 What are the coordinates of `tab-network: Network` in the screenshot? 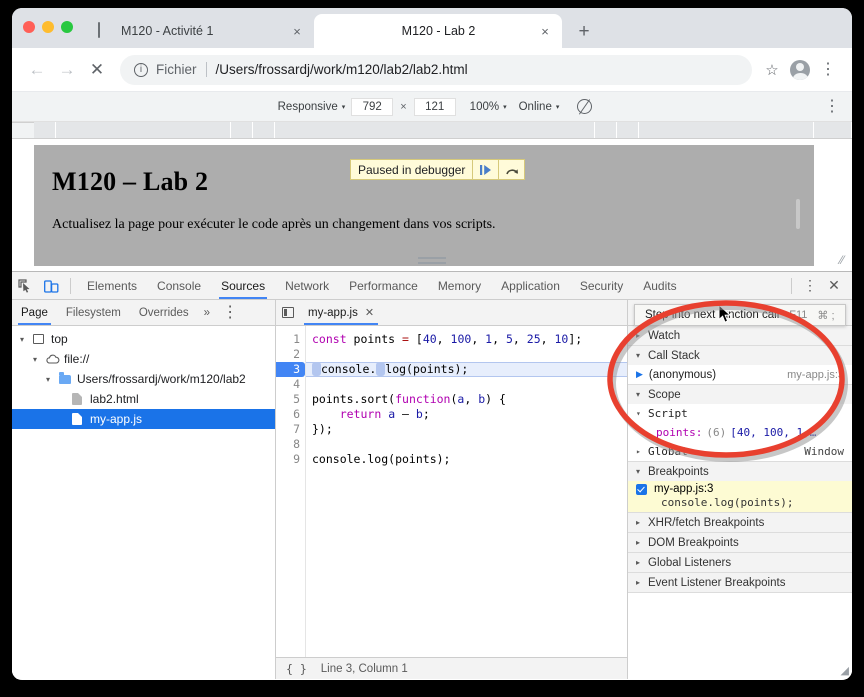 It's located at (307, 285).